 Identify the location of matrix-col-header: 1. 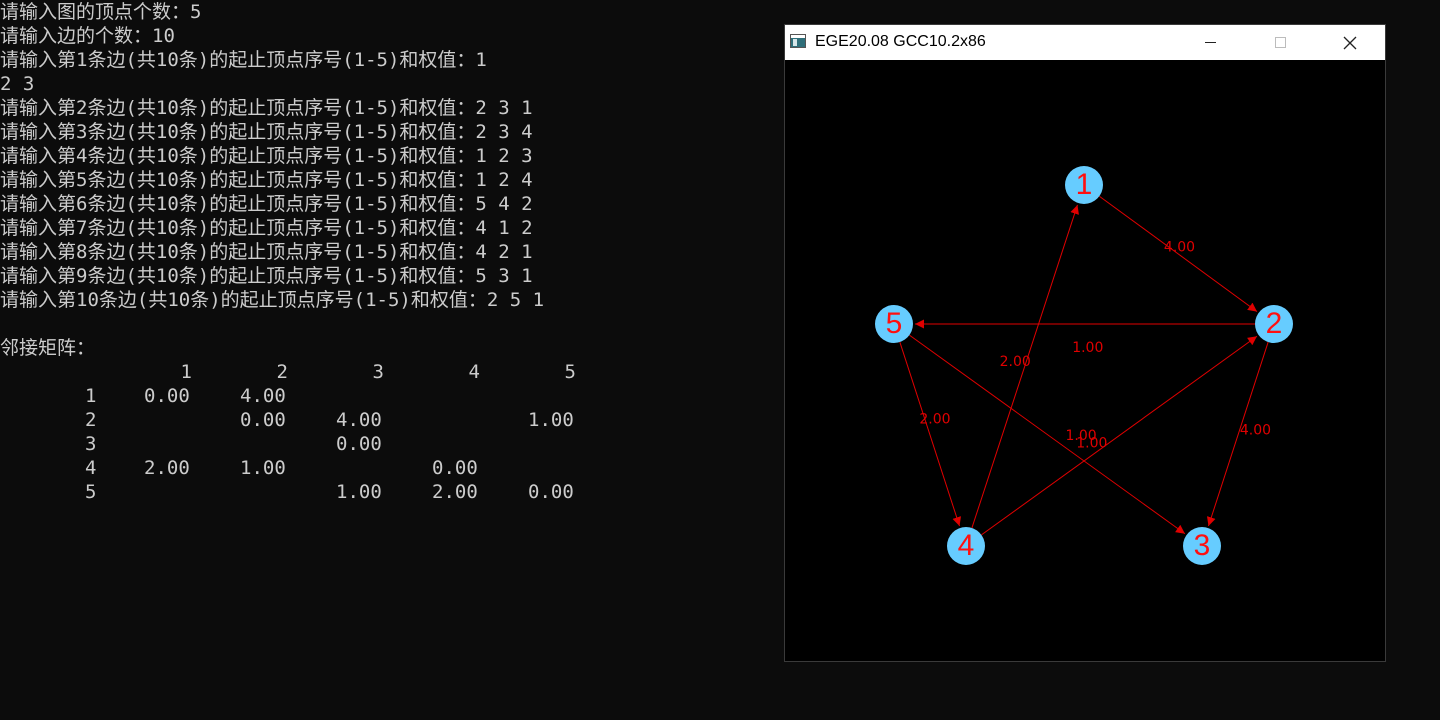
(186, 372).